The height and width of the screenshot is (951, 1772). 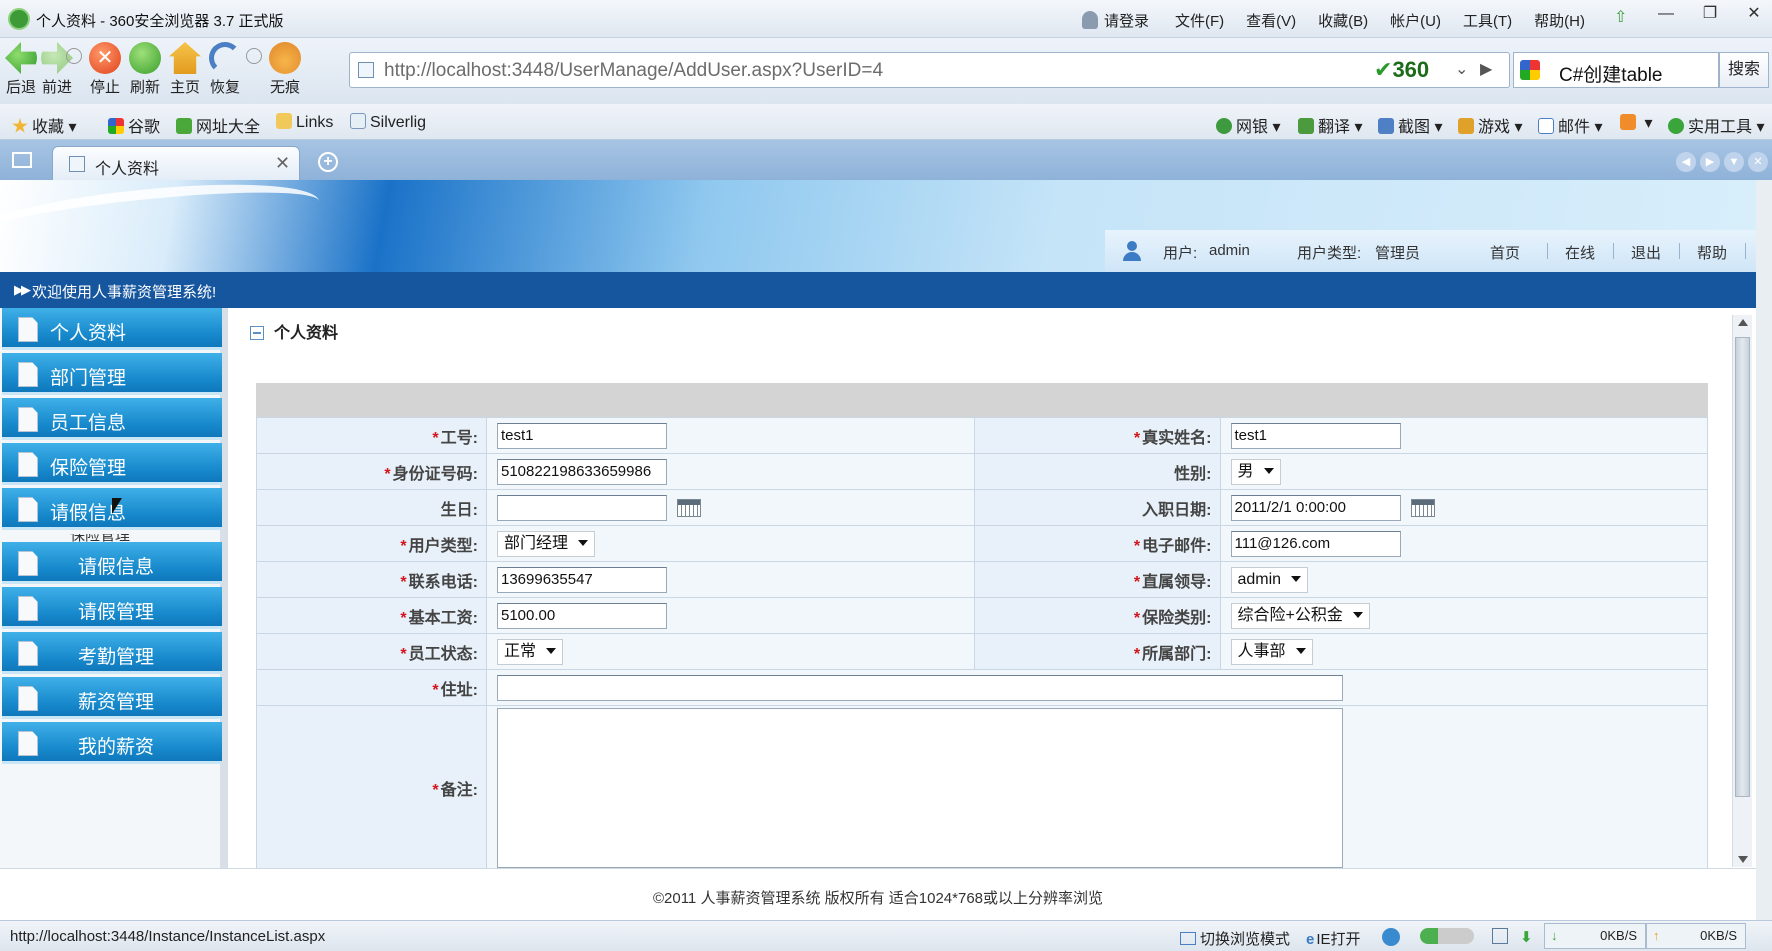 I want to click on department-select: 人事部, so click(x=1271, y=651).